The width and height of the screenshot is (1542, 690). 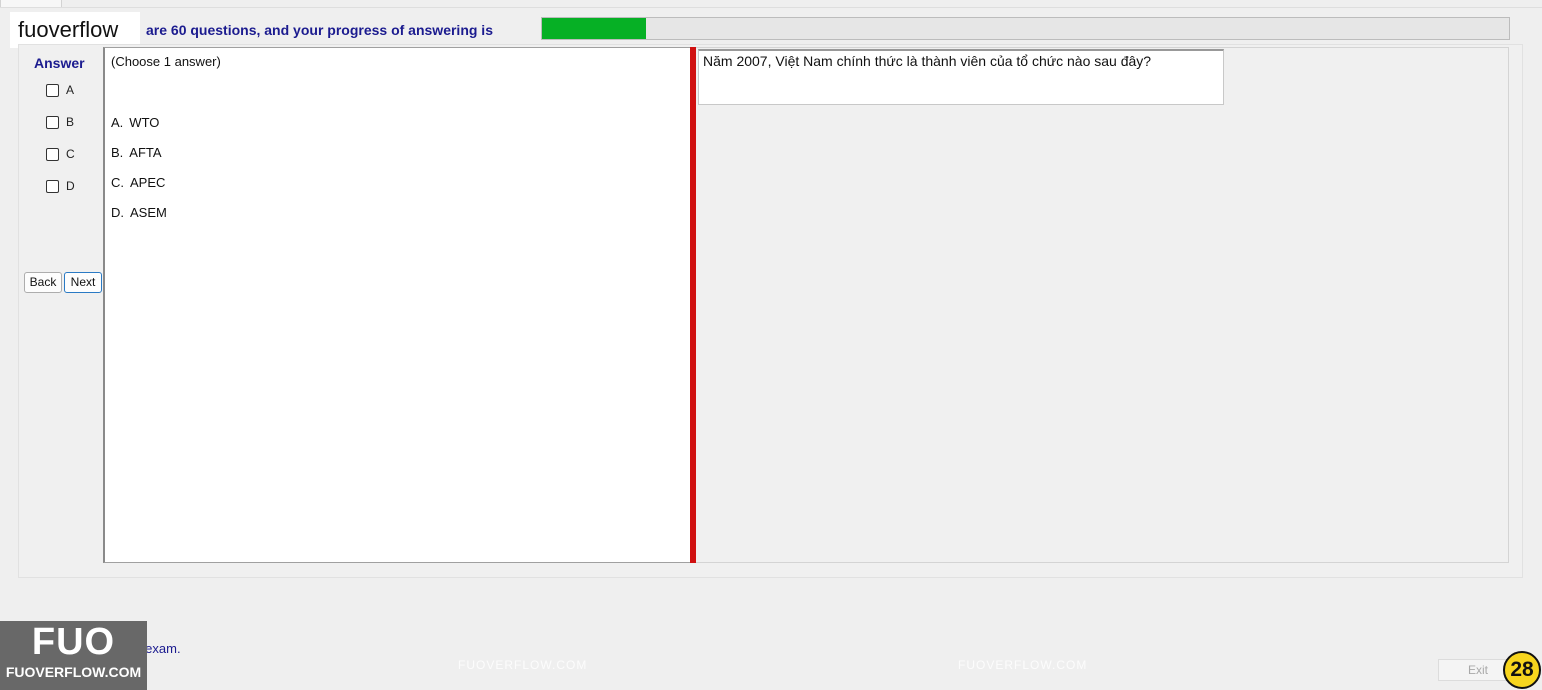 What do you see at coordinates (60, 90) in the screenshot?
I see `answer-option-a: A` at bounding box center [60, 90].